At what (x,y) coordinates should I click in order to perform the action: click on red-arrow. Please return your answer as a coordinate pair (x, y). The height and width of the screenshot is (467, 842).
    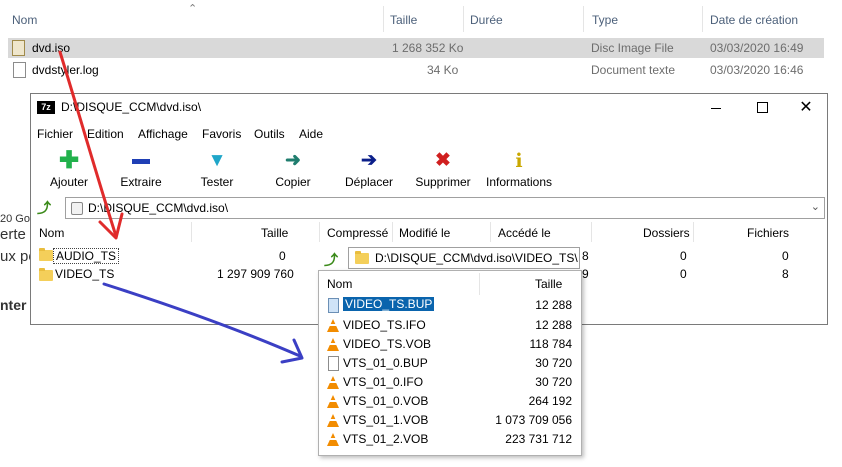
    Looking at the image, I should click on (91, 145).